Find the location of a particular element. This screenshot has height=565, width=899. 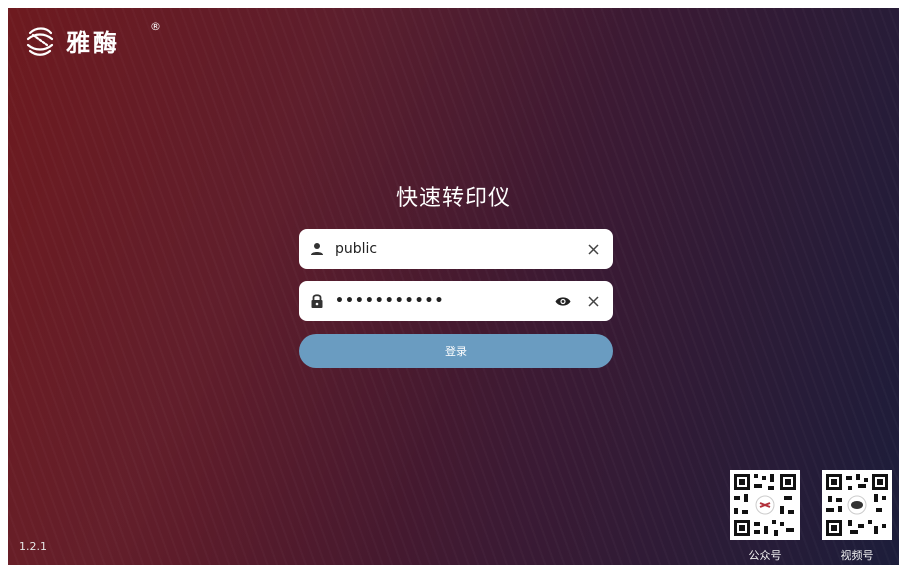

user-icon is located at coordinates (317, 249).